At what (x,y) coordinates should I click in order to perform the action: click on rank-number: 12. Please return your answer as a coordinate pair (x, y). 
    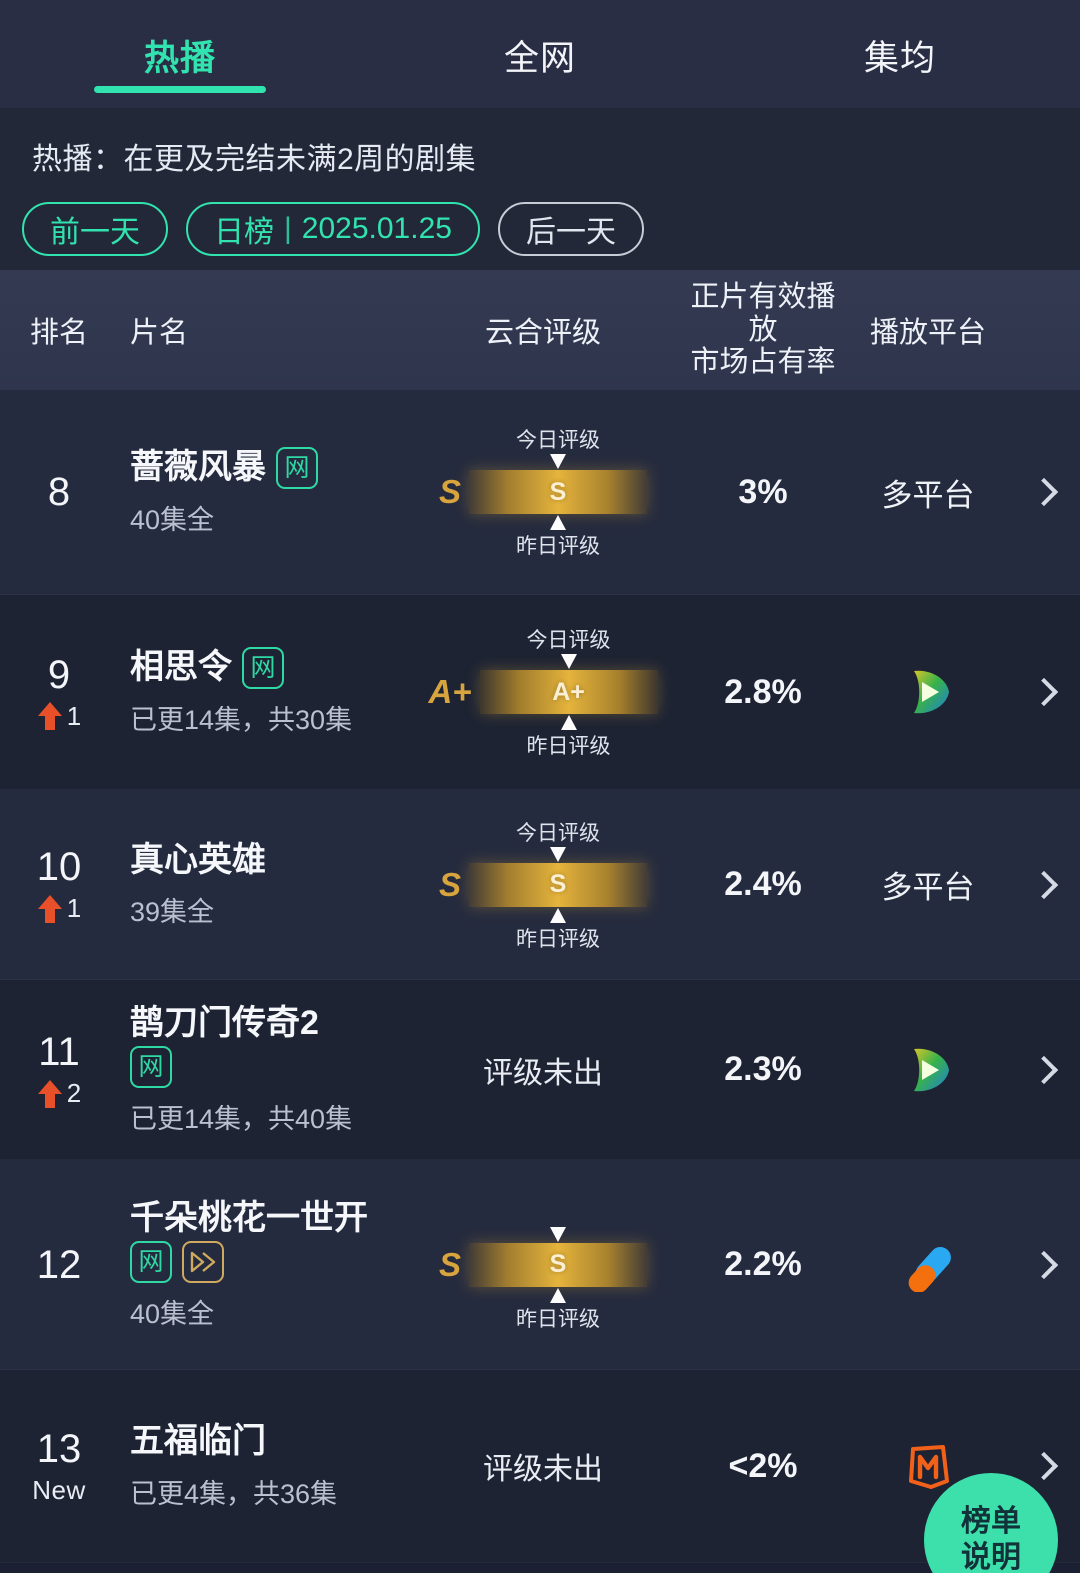
    Looking at the image, I should click on (59, 1264).